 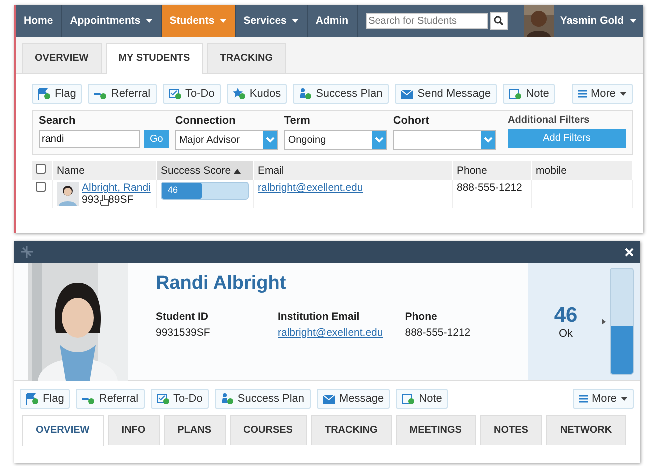 I want to click on tab: NETWORK, so click(x=586, y=430).